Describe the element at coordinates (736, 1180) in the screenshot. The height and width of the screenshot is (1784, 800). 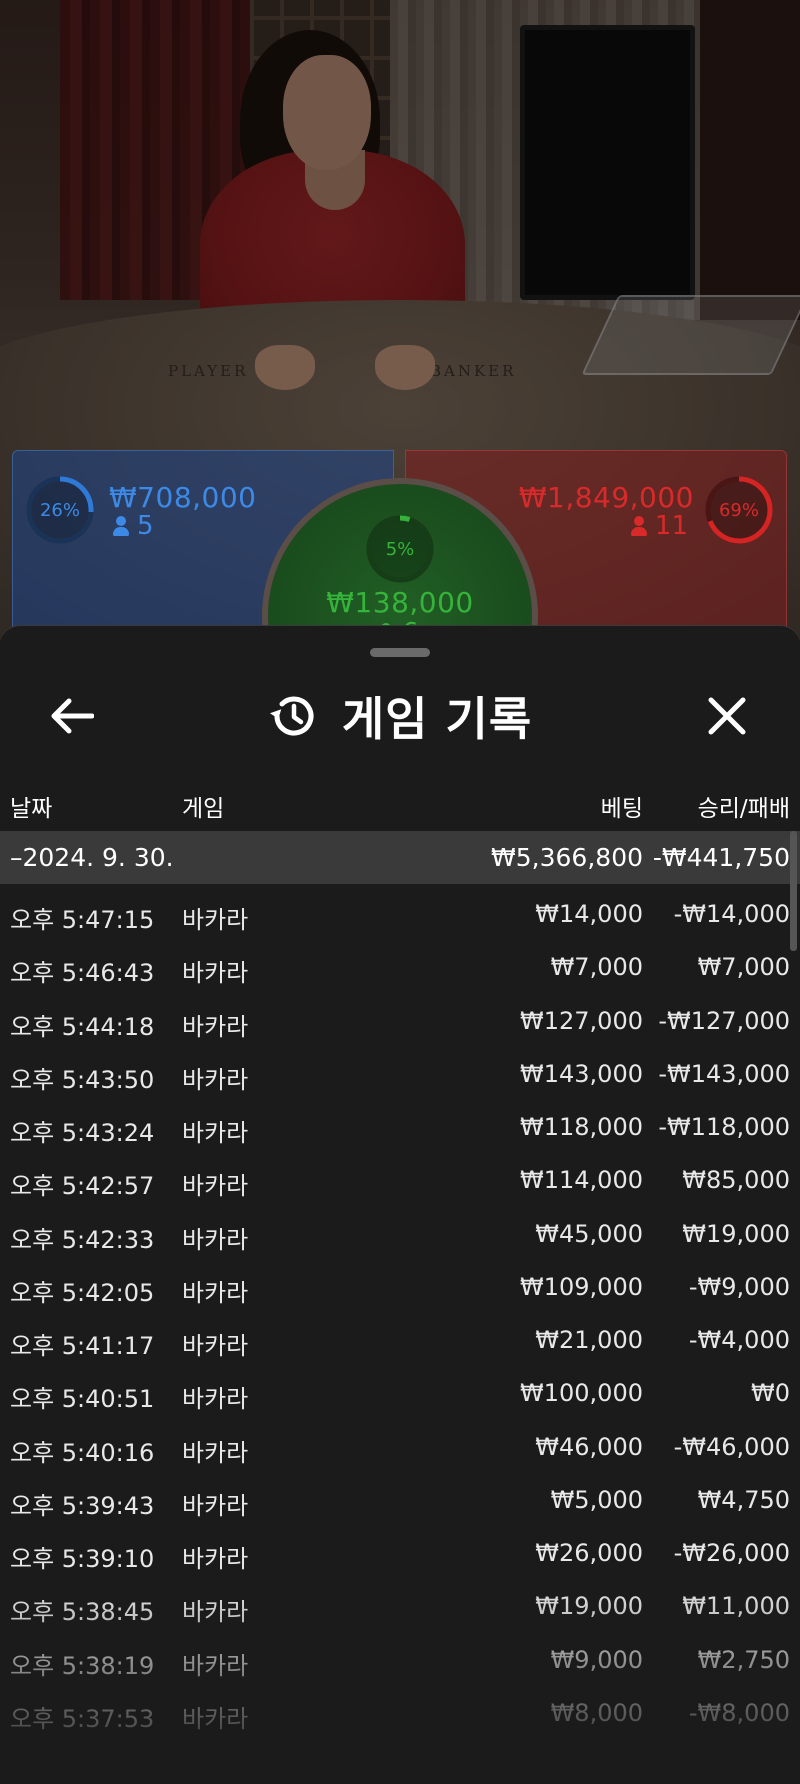
I see `row-result: ₩85,000` at that location.